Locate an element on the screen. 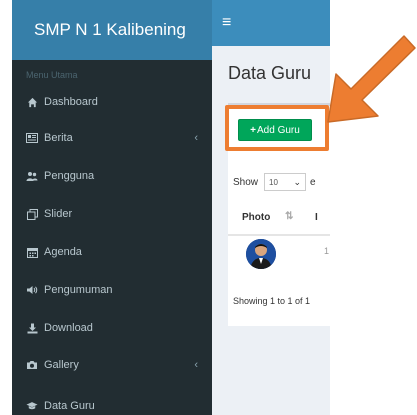 The width and height of the screenshot is (417, 415). chevron-down-icon: ⌄ is located at coordinates (297, 181).